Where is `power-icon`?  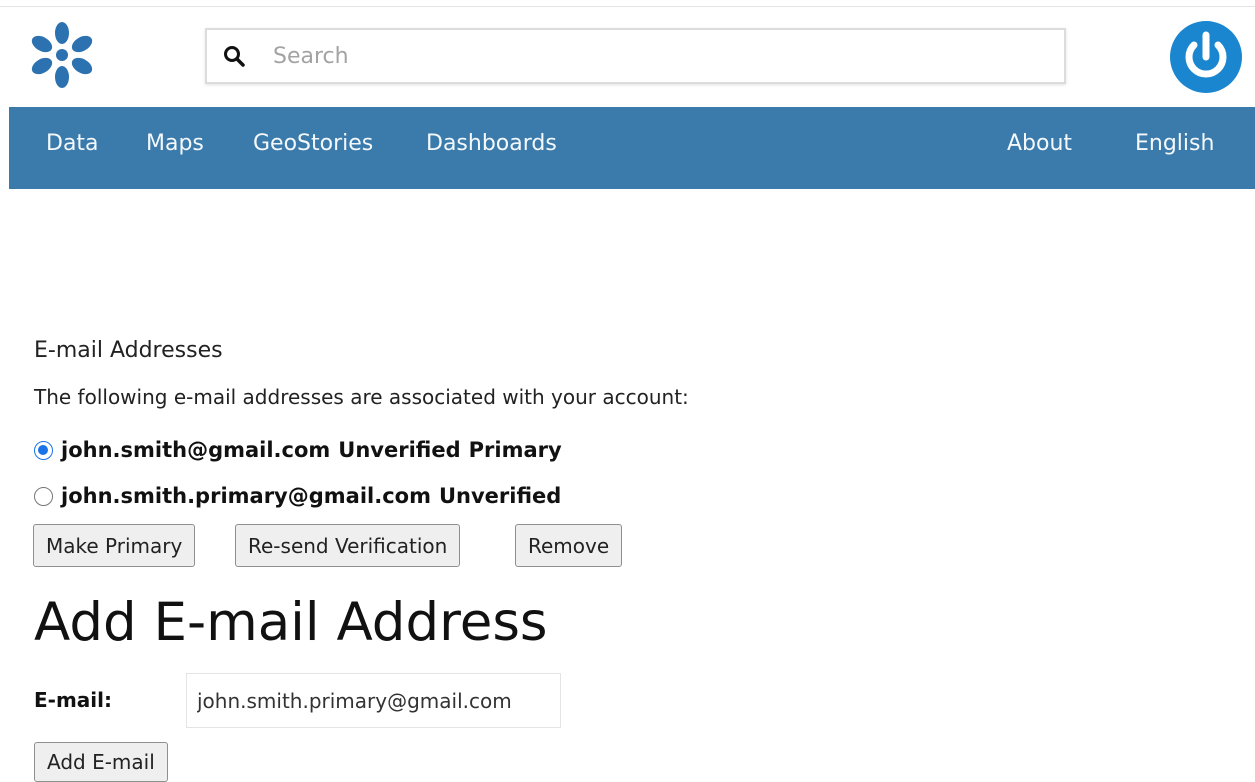 power-icon is located at coordinates (1206, 57).